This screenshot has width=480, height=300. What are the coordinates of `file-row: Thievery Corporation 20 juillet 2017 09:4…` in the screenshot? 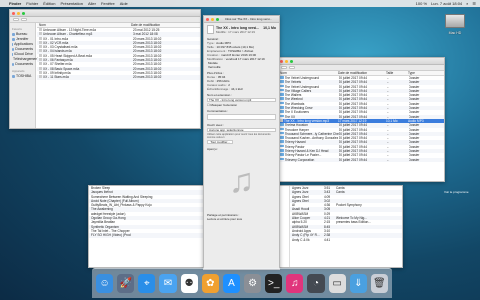 It's located at (361, 159).